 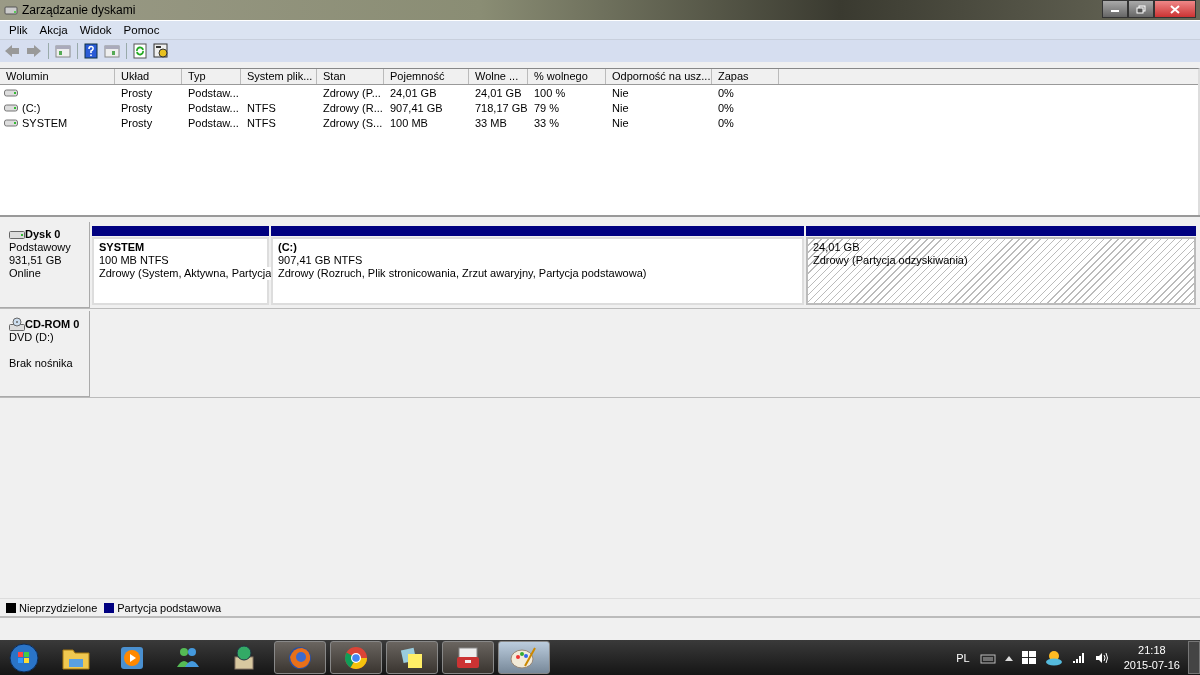 I want to click on table-cell-text: 100 %, so click(x=550, y=92).